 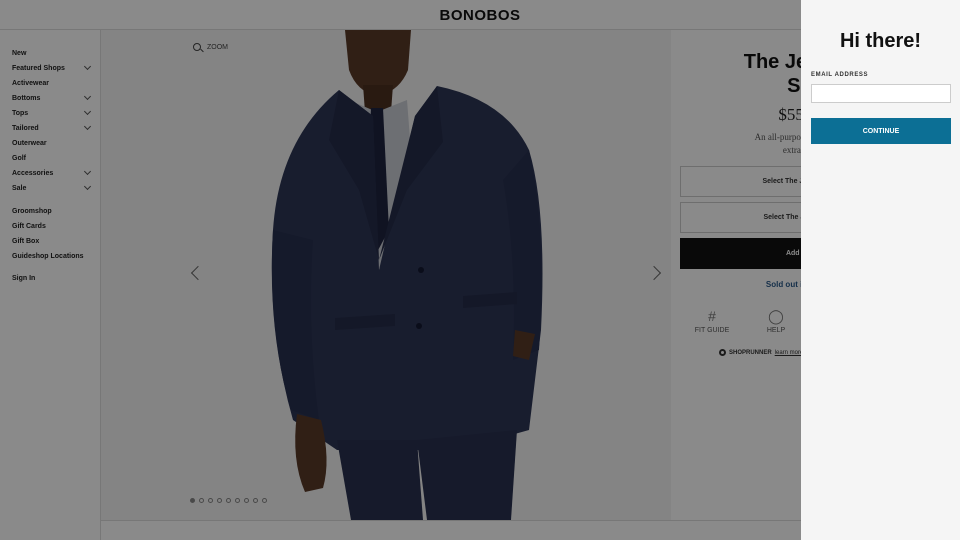 I want to click on email-label: EMAIL ADDRESS, so click(x=840, y=75).